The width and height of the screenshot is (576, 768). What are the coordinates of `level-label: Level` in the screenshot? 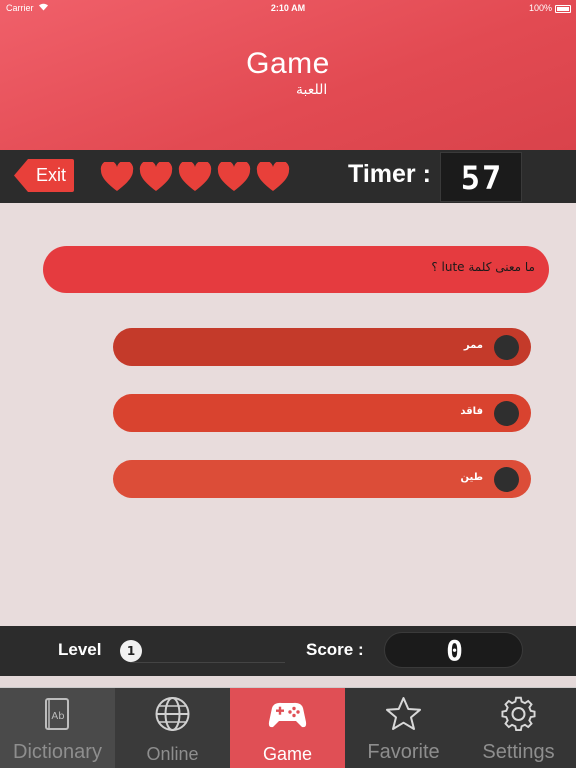 It's located at (80, 649).